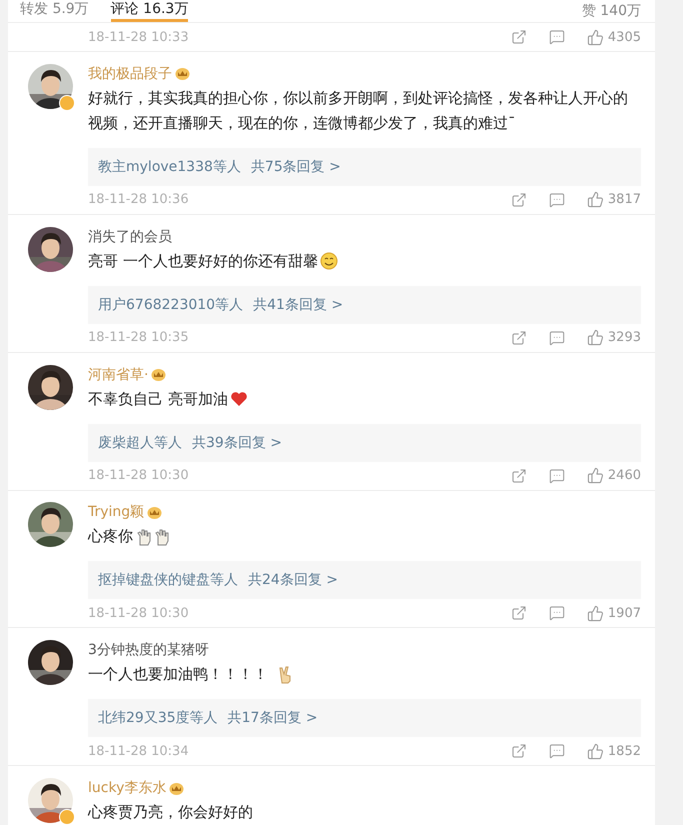  I want to click on user-name: 我的极品段子, so click(130, 73).